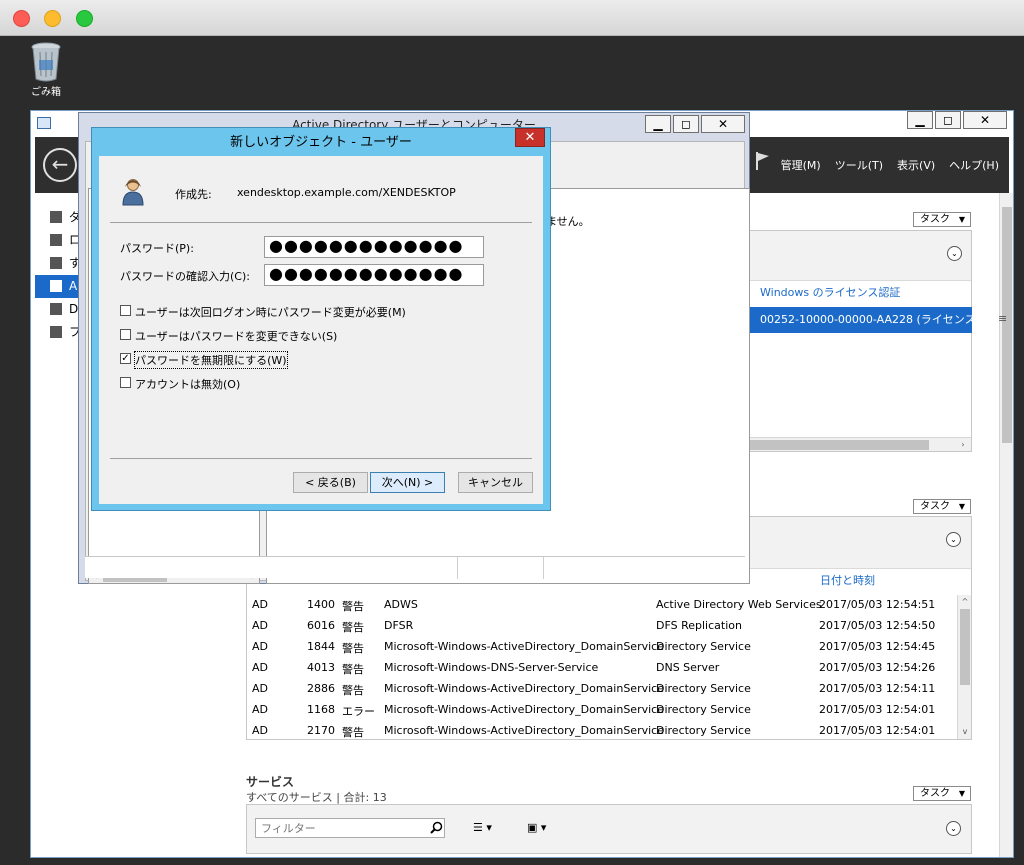 This screenshot has width=1024, height=865. What do you see at coordinates (399, 625) in the screenshot?
I see `table-cell: DFSR` at bounding box center [399, 625].